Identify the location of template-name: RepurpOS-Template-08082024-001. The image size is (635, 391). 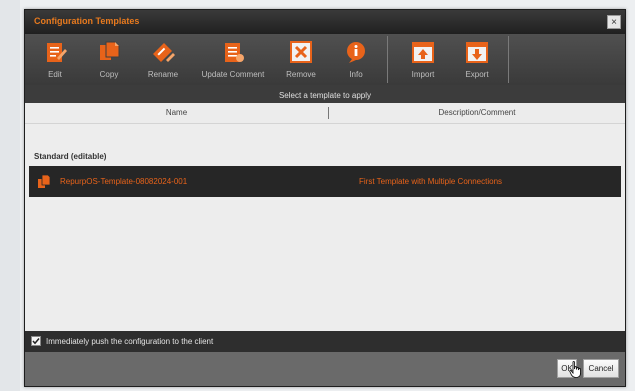
(124, 181).